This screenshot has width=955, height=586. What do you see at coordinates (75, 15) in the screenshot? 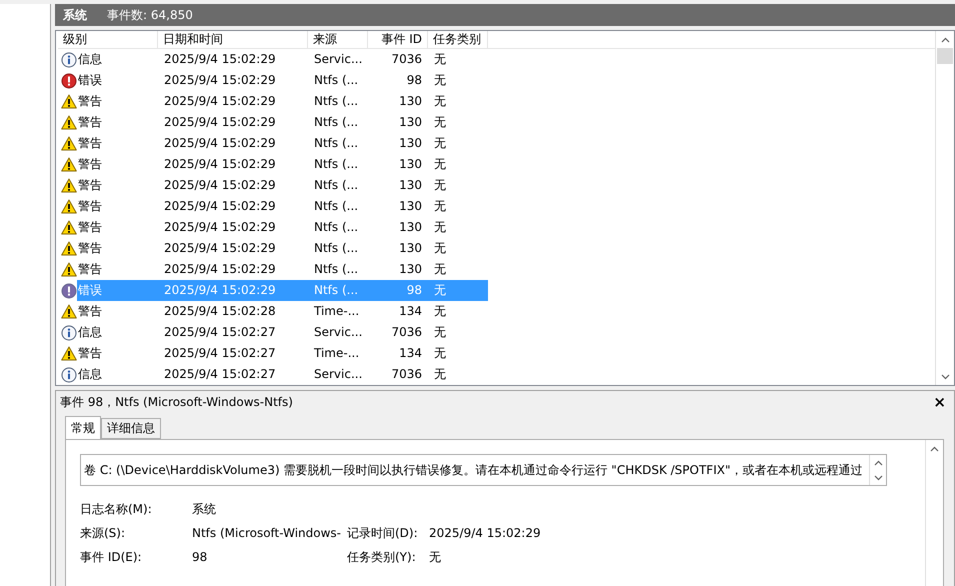
I see `log-name: 系统` at bounding box center [75, 15].